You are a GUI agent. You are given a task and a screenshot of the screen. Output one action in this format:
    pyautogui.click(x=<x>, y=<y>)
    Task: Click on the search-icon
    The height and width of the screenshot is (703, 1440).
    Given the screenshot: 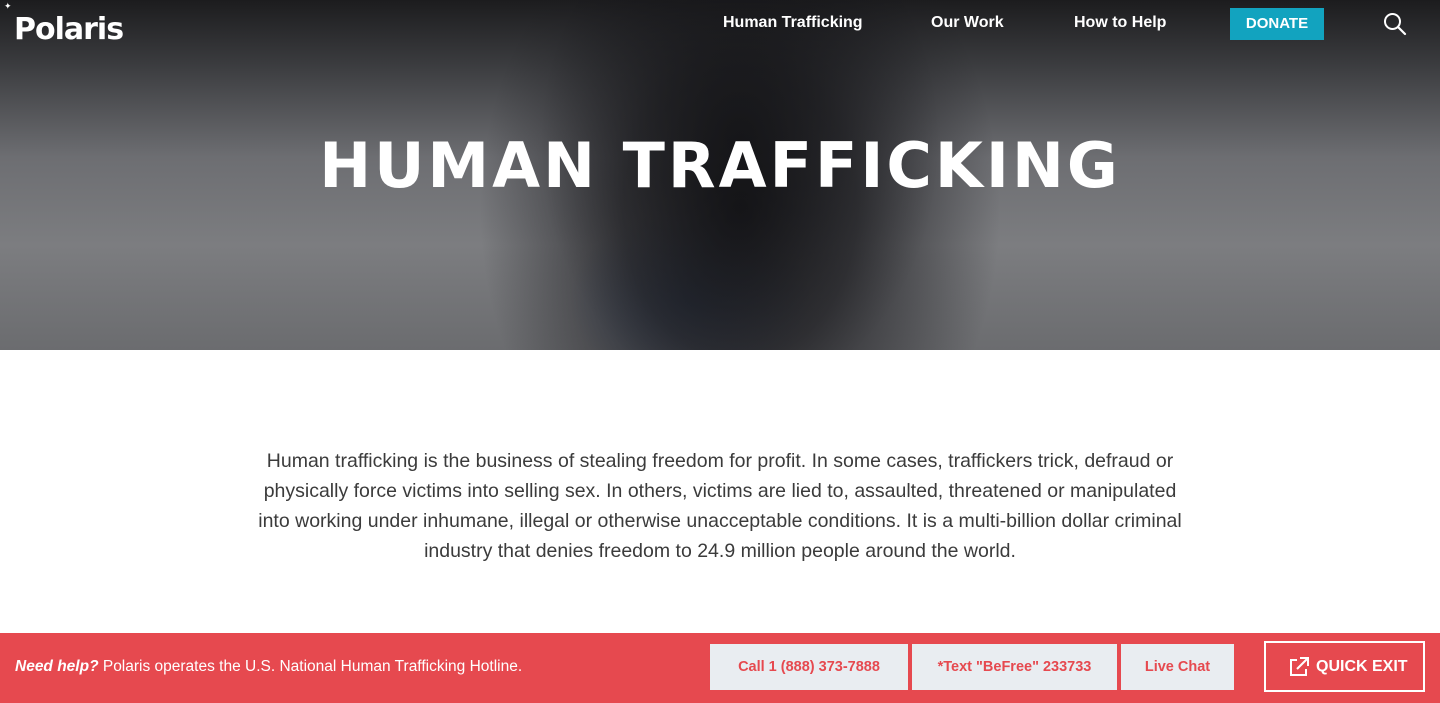 What is the action you would take?
    pyautogui.click(x=1395, y=24)
    